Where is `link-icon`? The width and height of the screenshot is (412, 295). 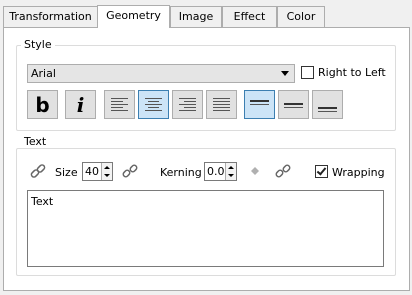 link-icon is located at coordinates (38, 171).